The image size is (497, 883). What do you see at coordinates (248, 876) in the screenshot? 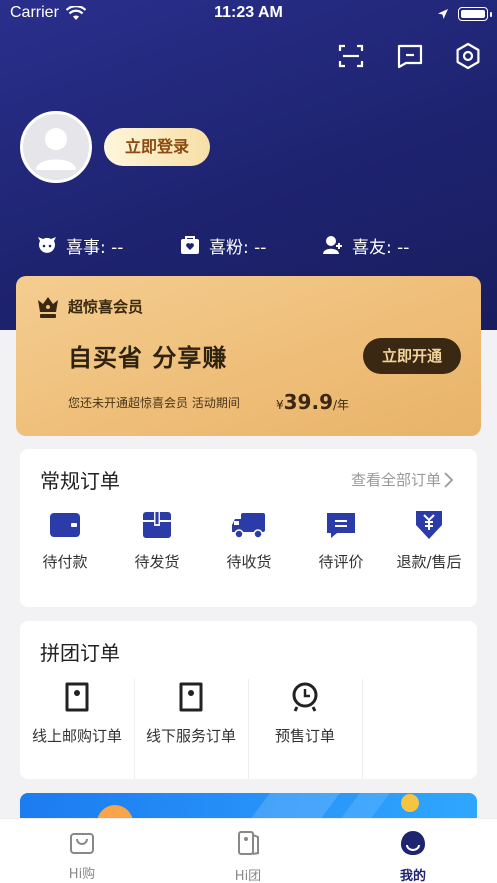
I see `tab-hi-group-label: Hi团` at bounding box center [248, 876].